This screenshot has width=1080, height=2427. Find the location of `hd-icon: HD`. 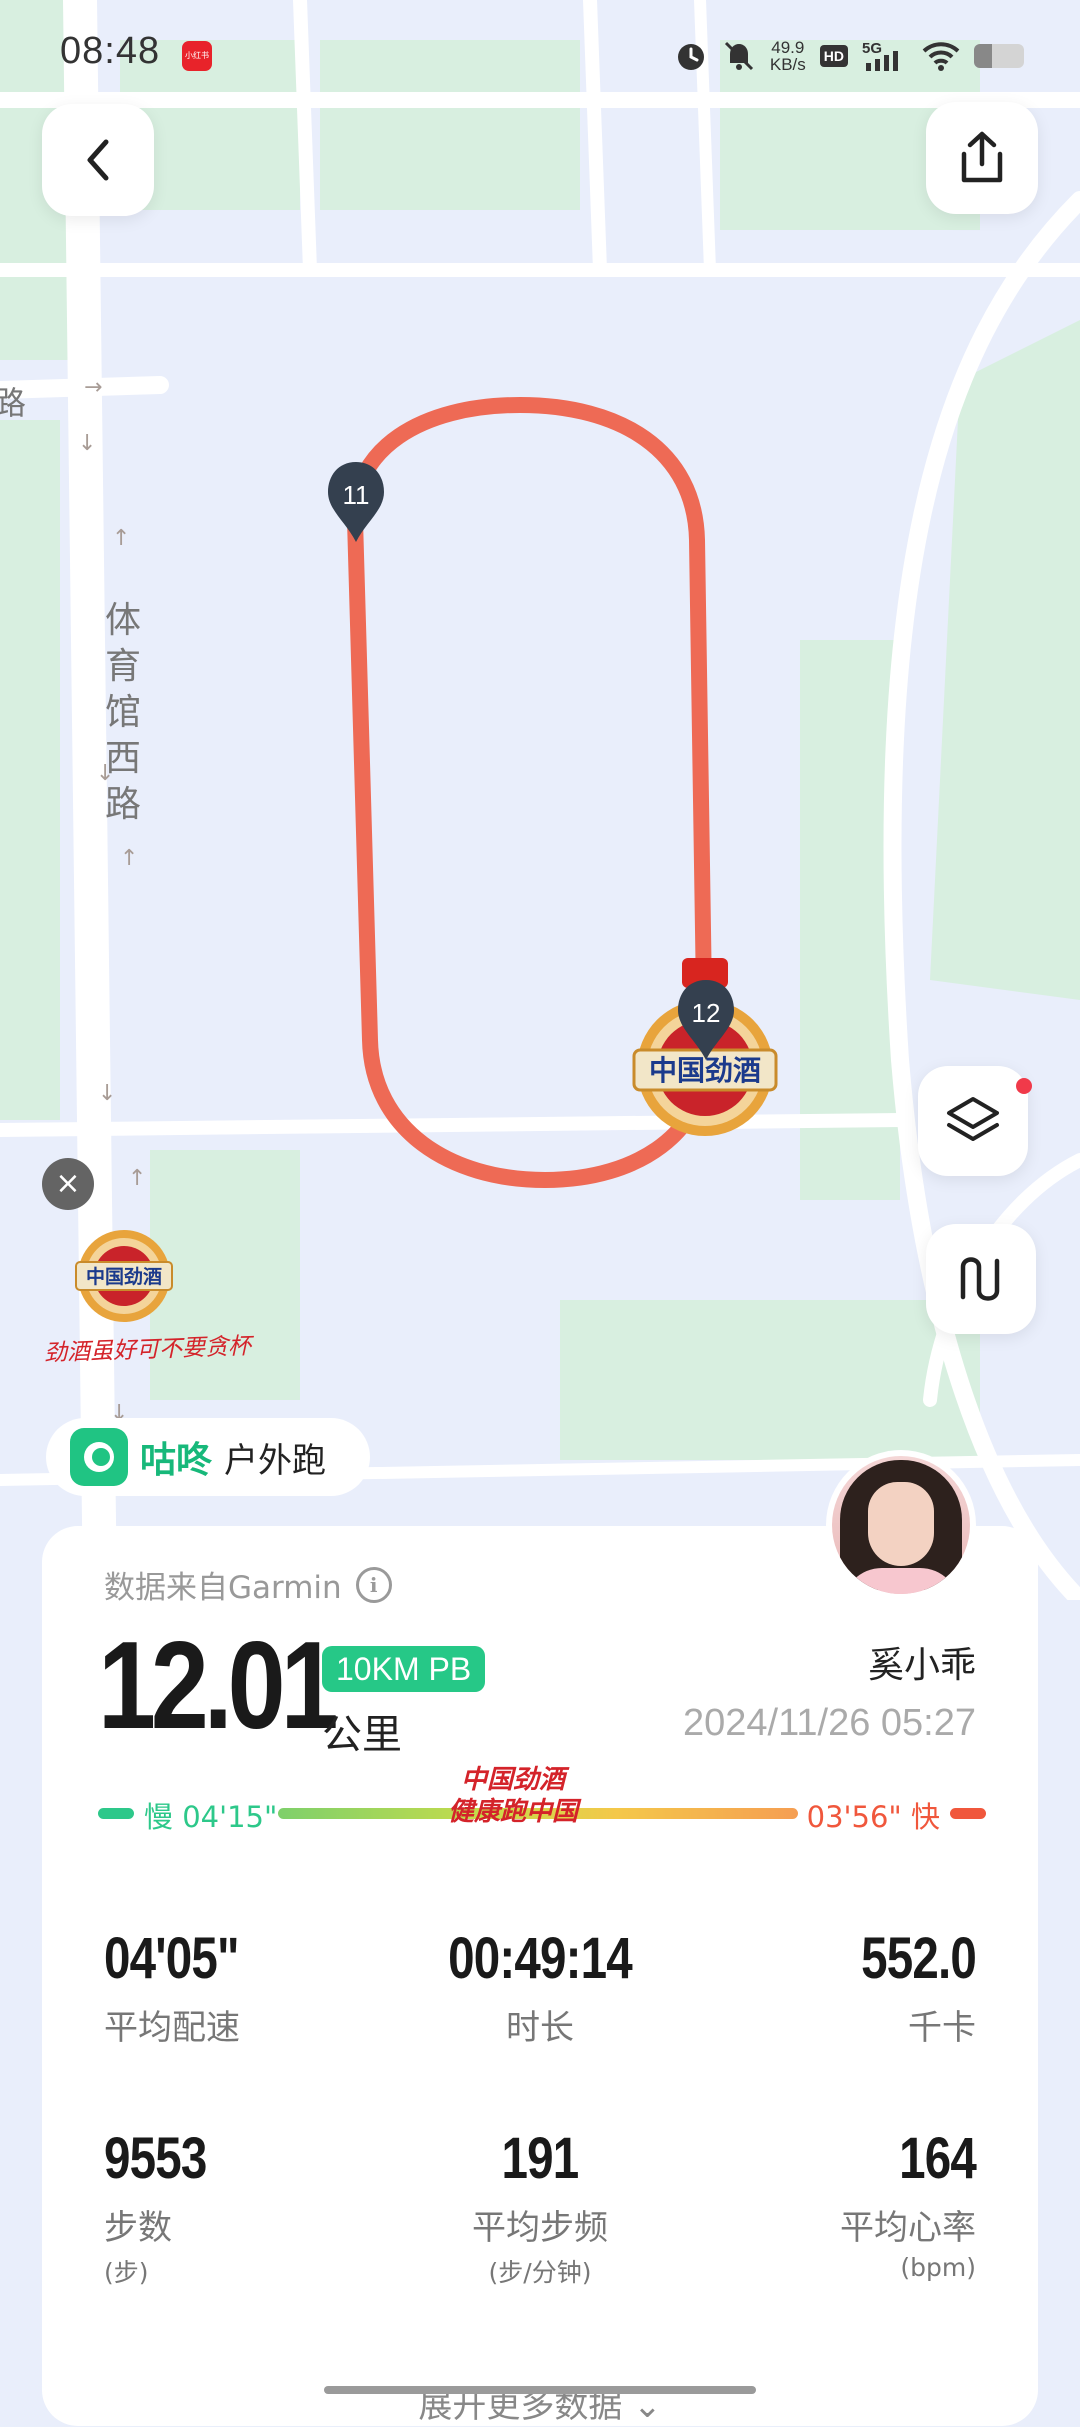

hd-icon: HD is located at coordinates (833, 56).